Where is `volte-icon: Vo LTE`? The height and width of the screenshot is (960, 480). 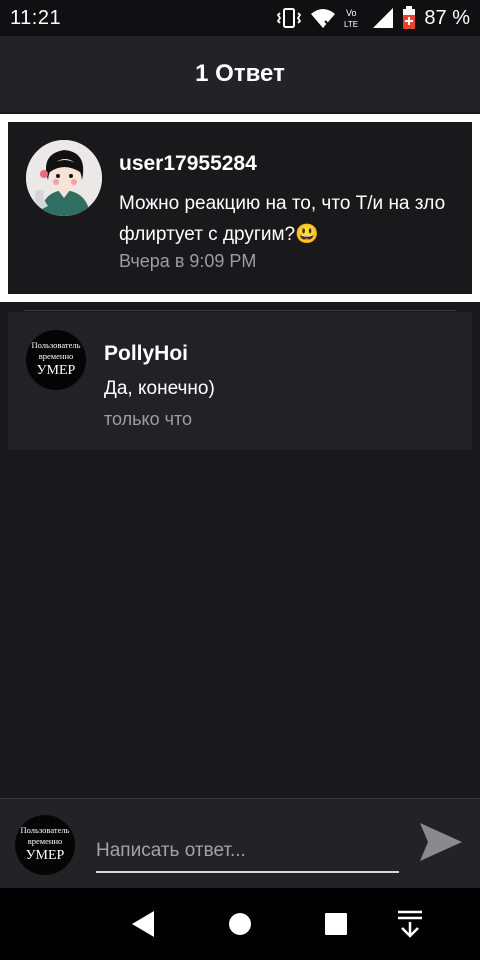 volte-icon: Vo LTE is located at coordinates (351, 18).